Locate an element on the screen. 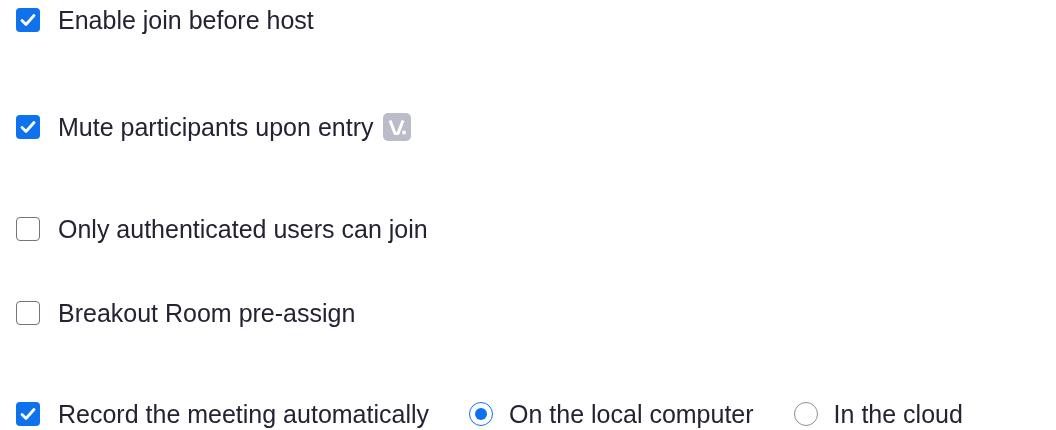 The image size is (1056, 430). option-label: In the cloud is located at coordinates (898, 414).